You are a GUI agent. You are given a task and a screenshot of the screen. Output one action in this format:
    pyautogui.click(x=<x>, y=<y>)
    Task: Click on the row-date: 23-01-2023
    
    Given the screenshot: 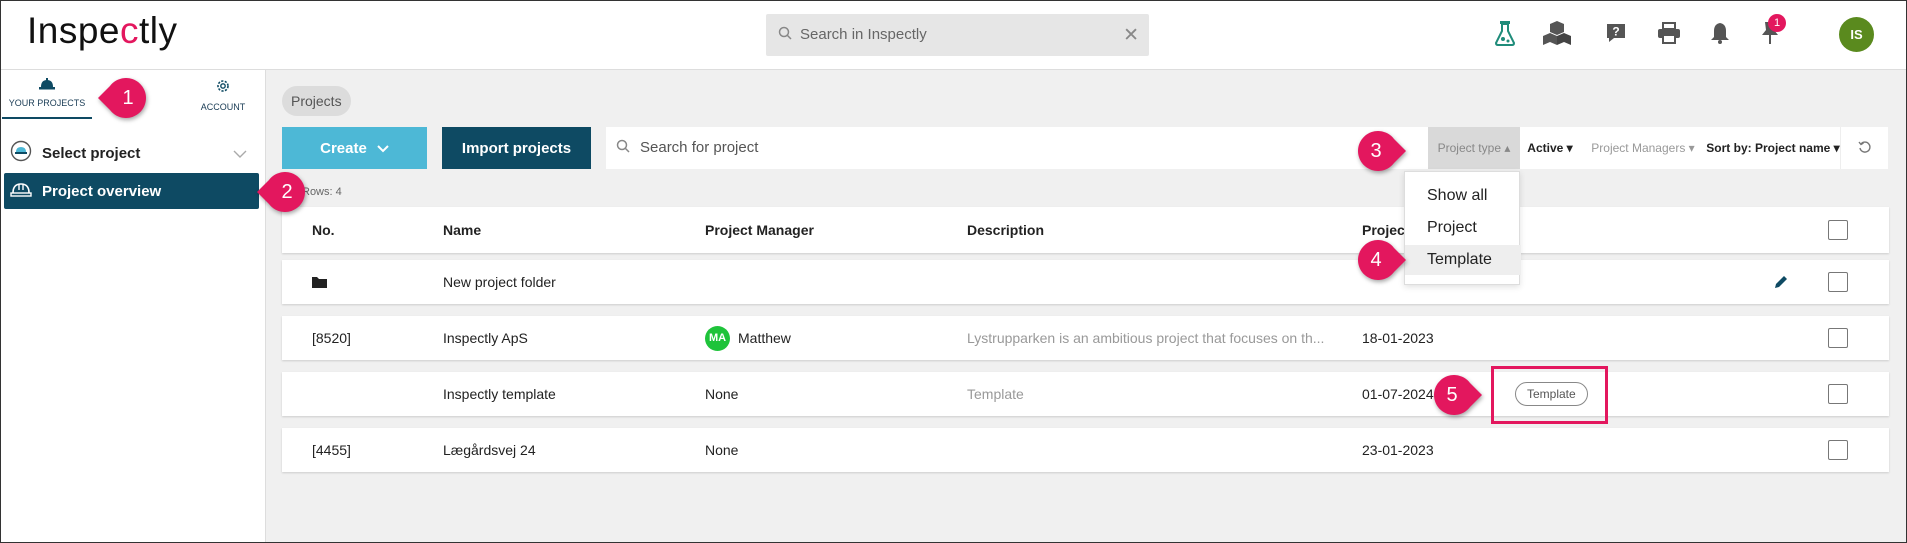 What is the action you would take?
    pyautogui.click(x=1398, y=450)
    